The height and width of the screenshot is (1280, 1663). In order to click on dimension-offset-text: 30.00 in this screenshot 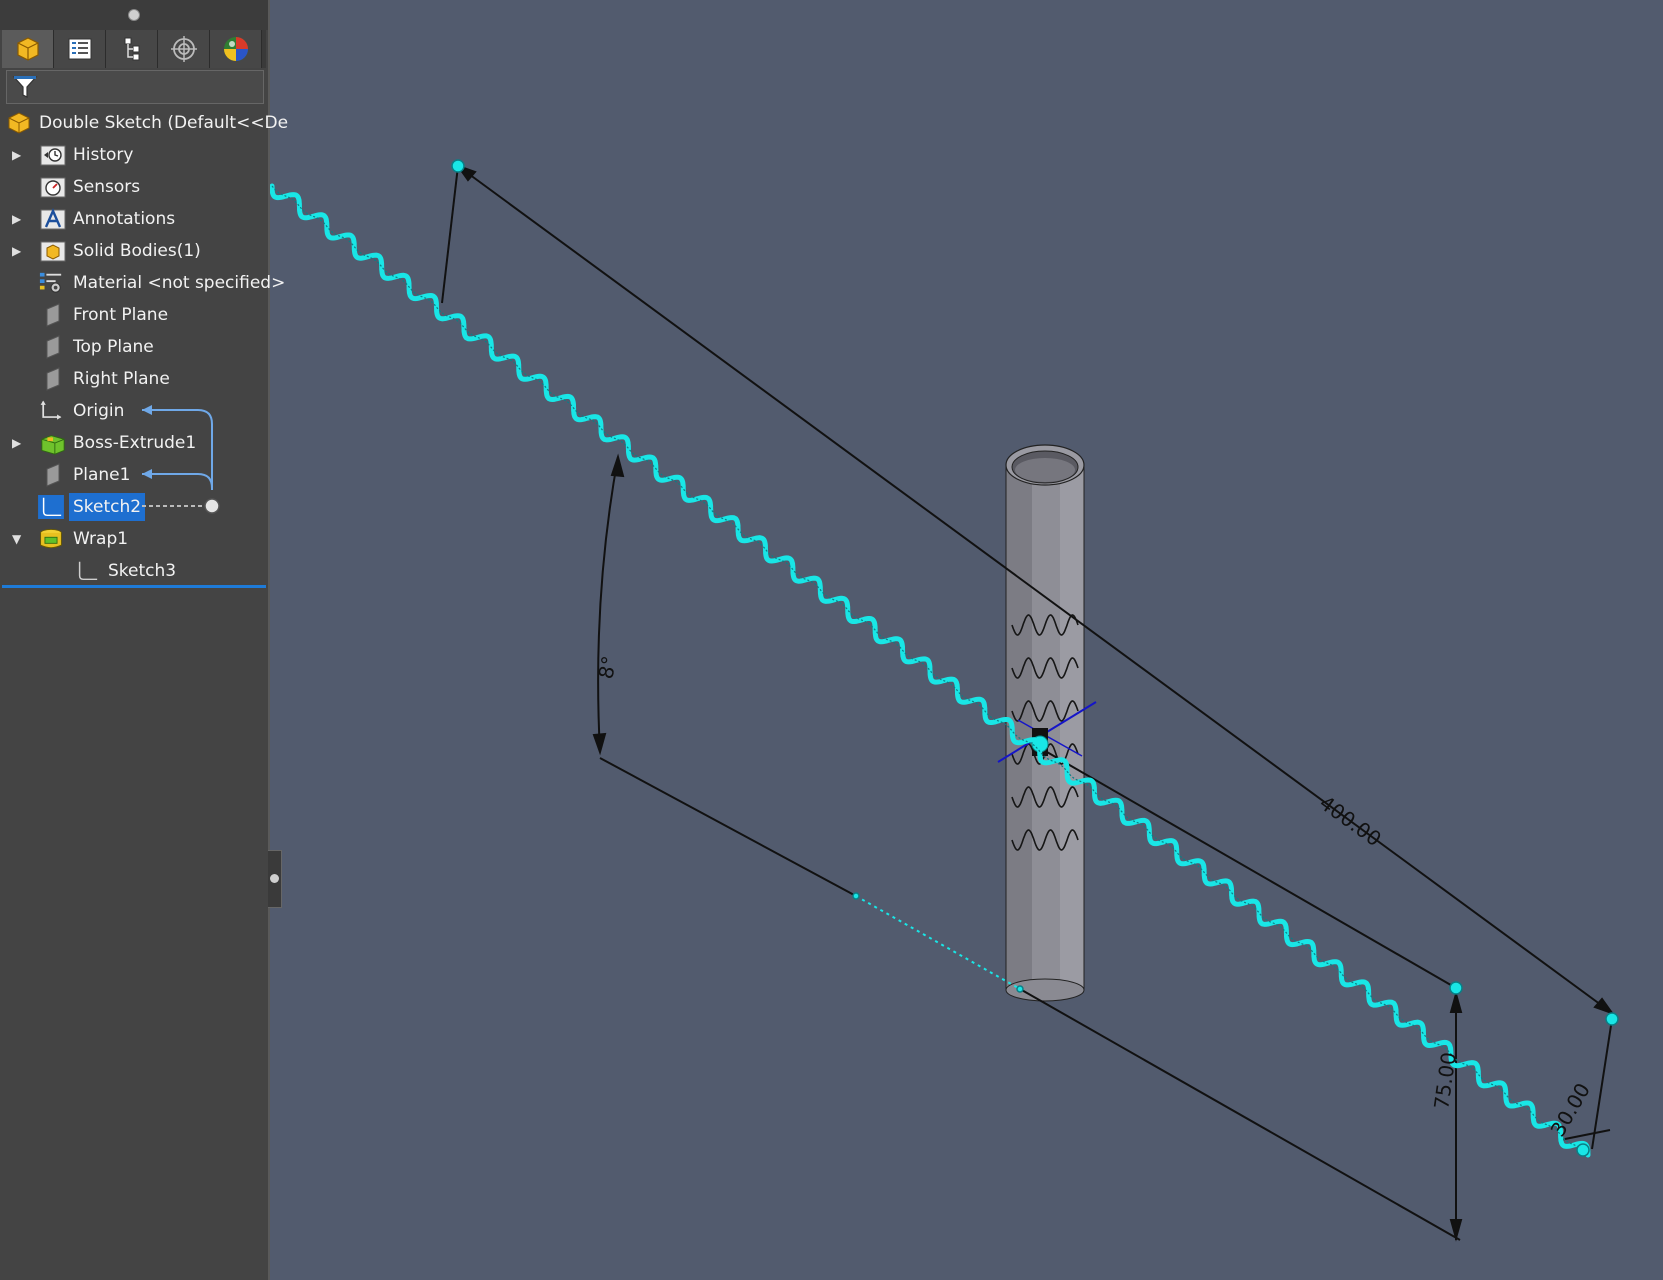, I will do `click(1570, 1110)`.